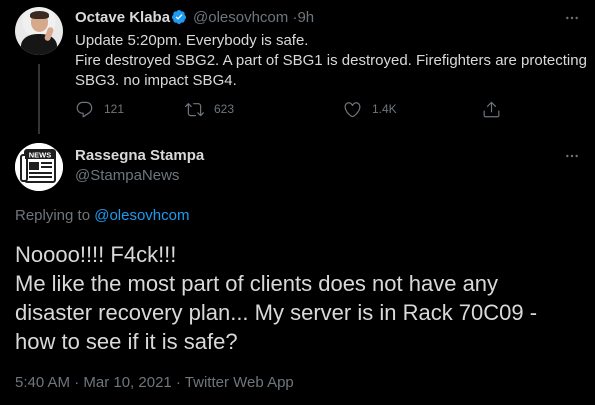 This screenshot has height=405, width=595. I want to click on replying-to-label: Replying to, so click(53, 215).